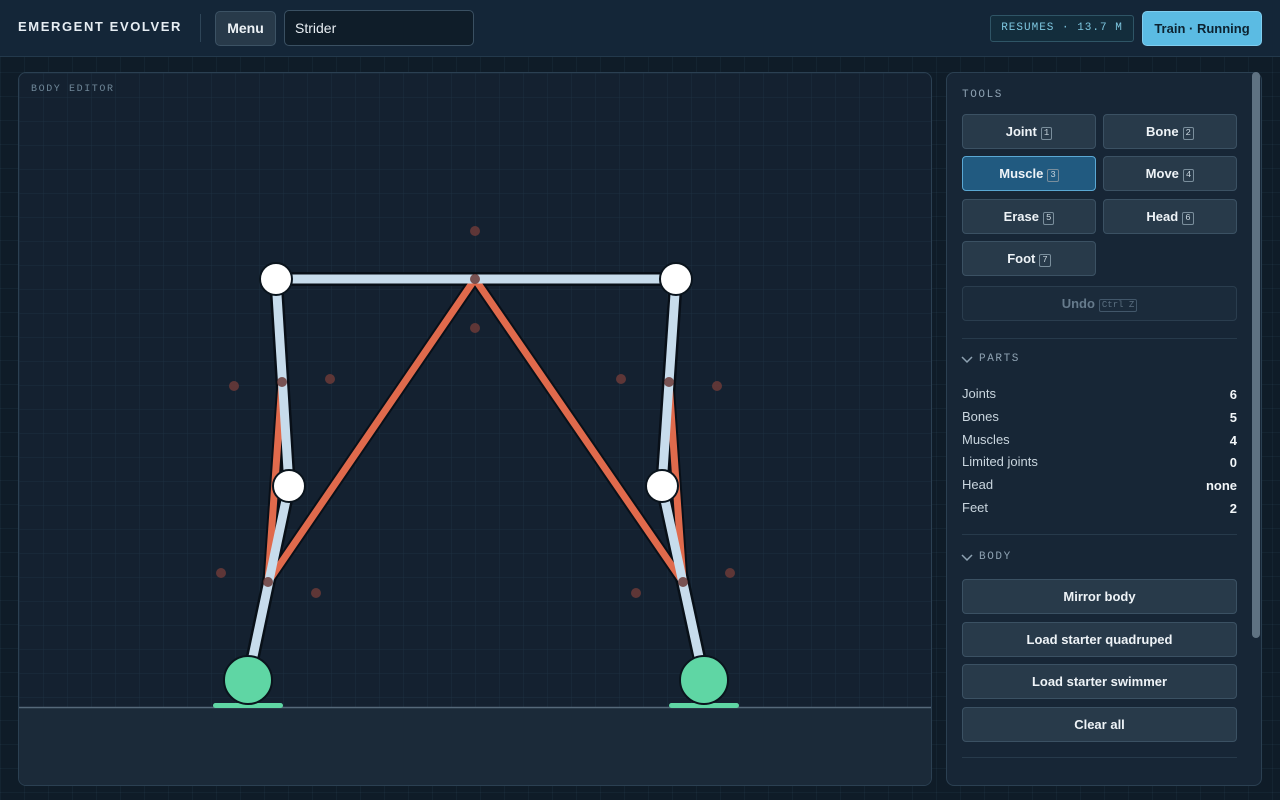 The width and height of the screenshot is (1280, 800). Describe the element at coordinates (1029, 216) in the screenshot. I see `tool-erase-button: Erase 5` at that location.